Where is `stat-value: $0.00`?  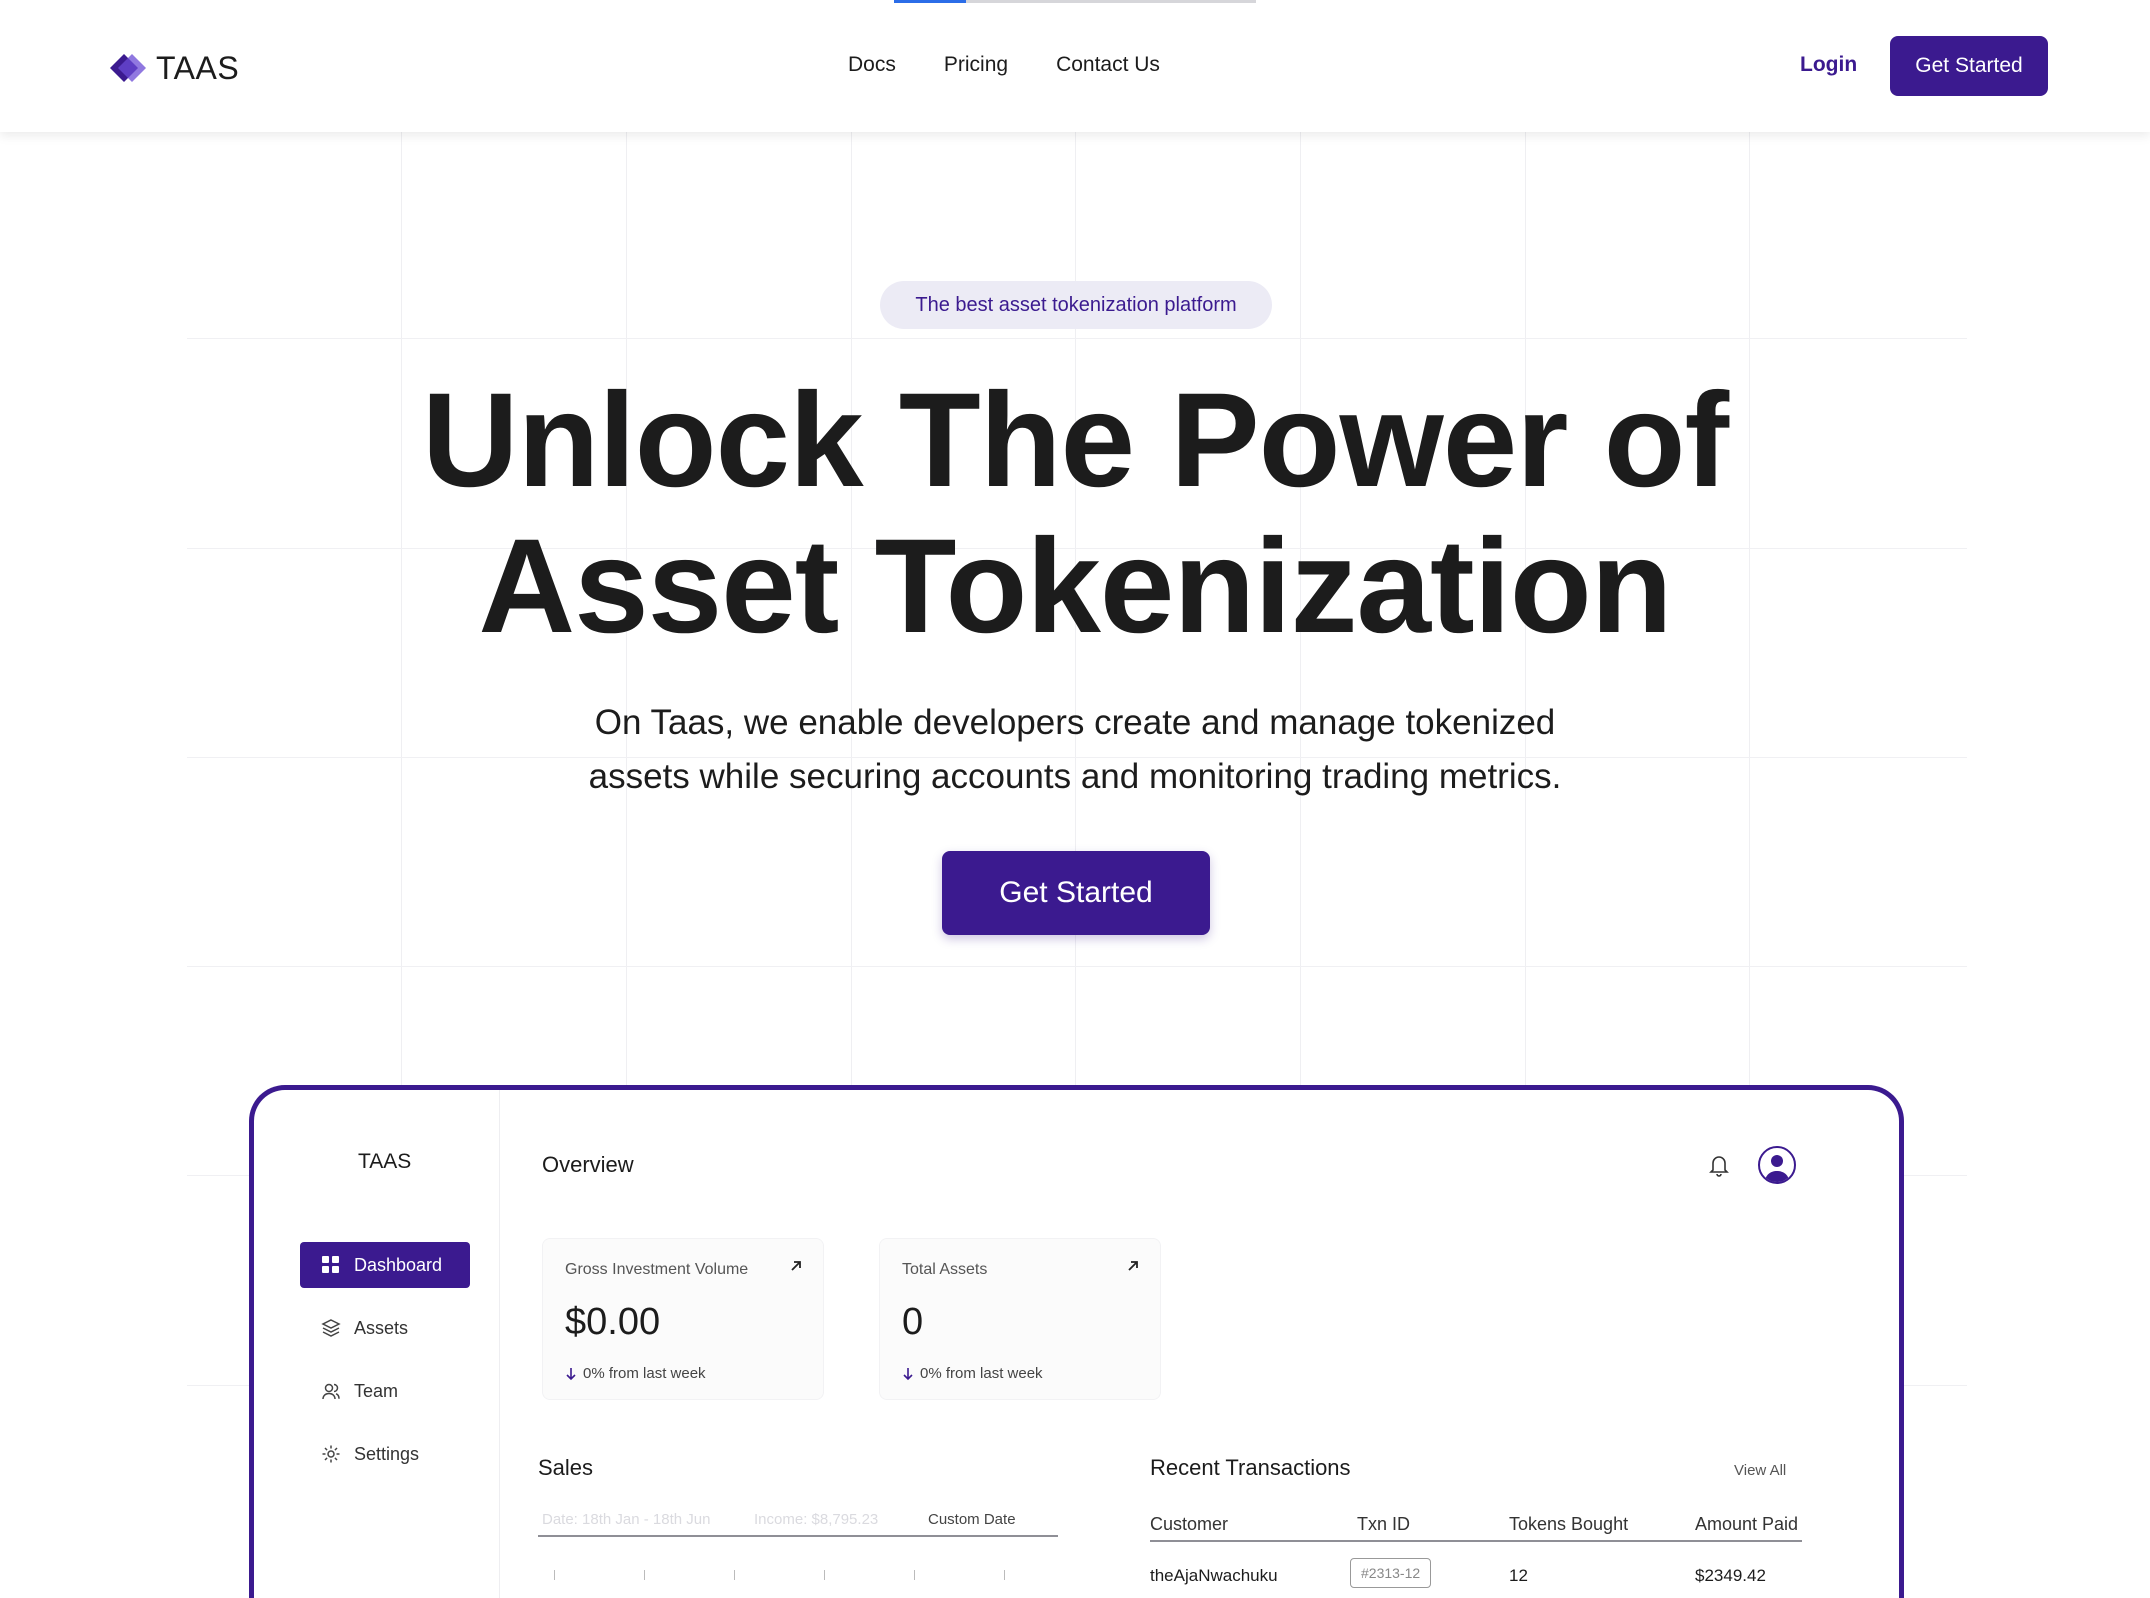 stat-value: $0.00 is located at coordinates (613, 1322).